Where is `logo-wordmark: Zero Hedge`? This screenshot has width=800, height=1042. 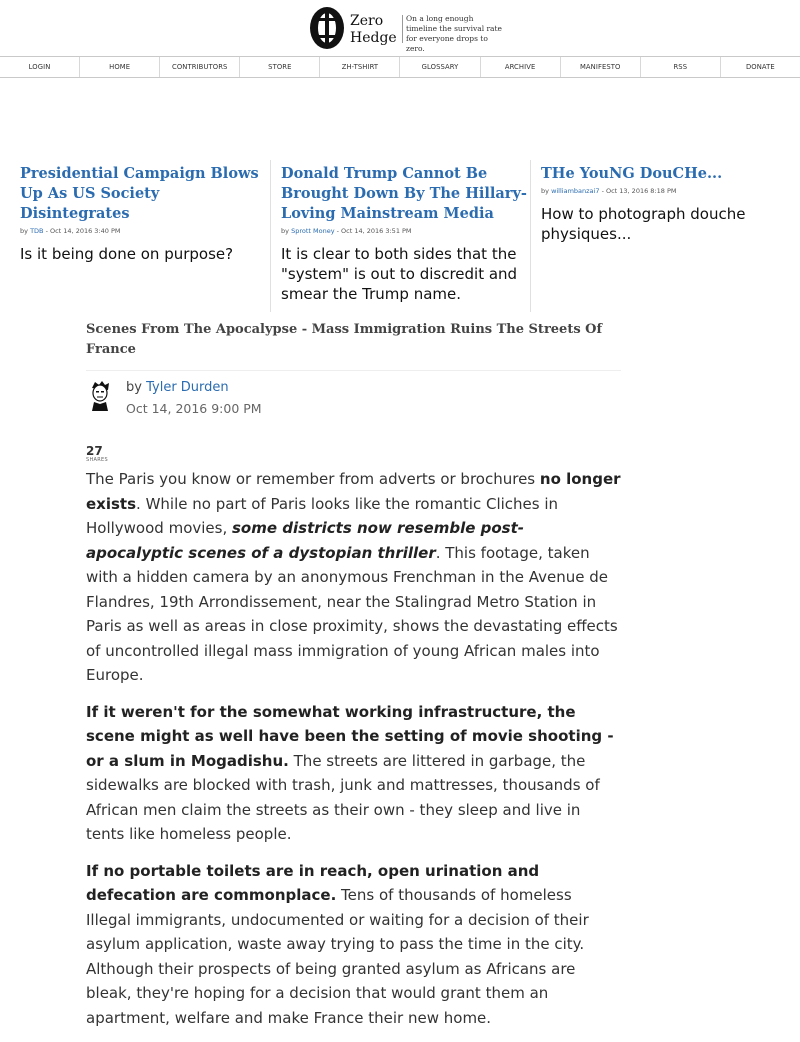
logo-wordmark: Zero Hedge is located at coordinates (373, 30).